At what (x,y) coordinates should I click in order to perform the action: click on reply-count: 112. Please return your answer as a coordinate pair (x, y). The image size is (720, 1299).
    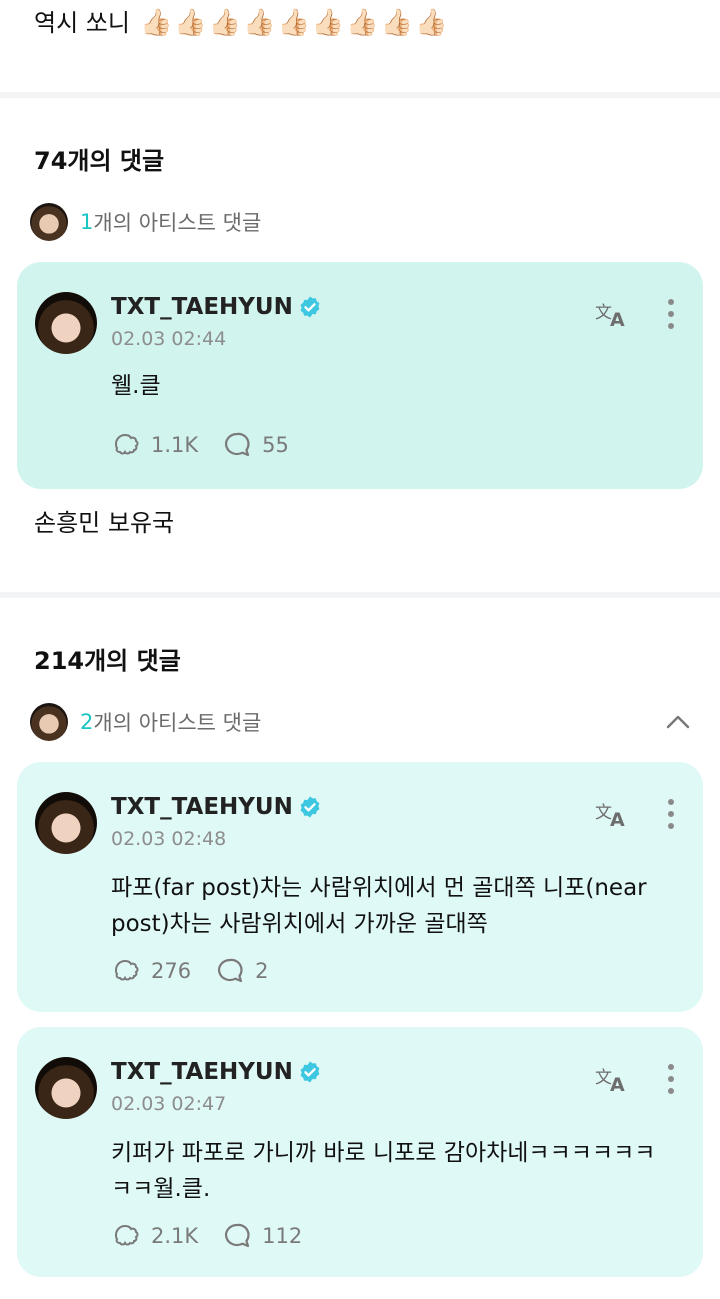
    Looking at the image, I should click on (282, 1236).